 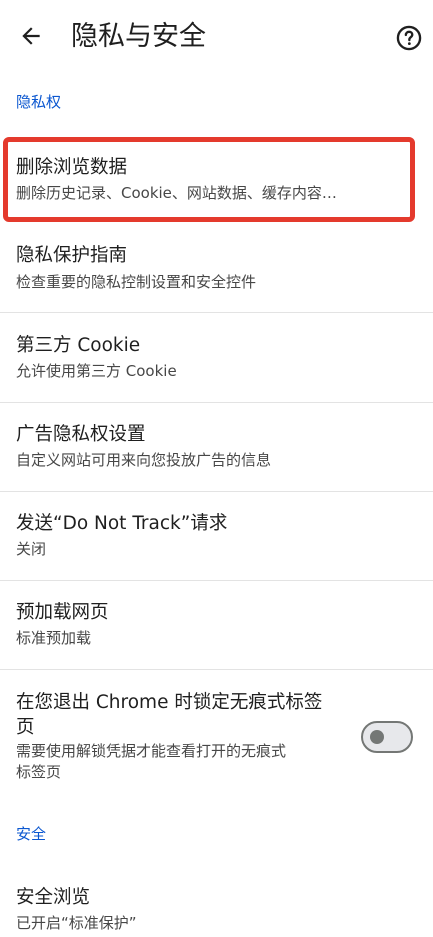 I want to click on item-subtitle: 标准预加载, so click(x=54, y=638).